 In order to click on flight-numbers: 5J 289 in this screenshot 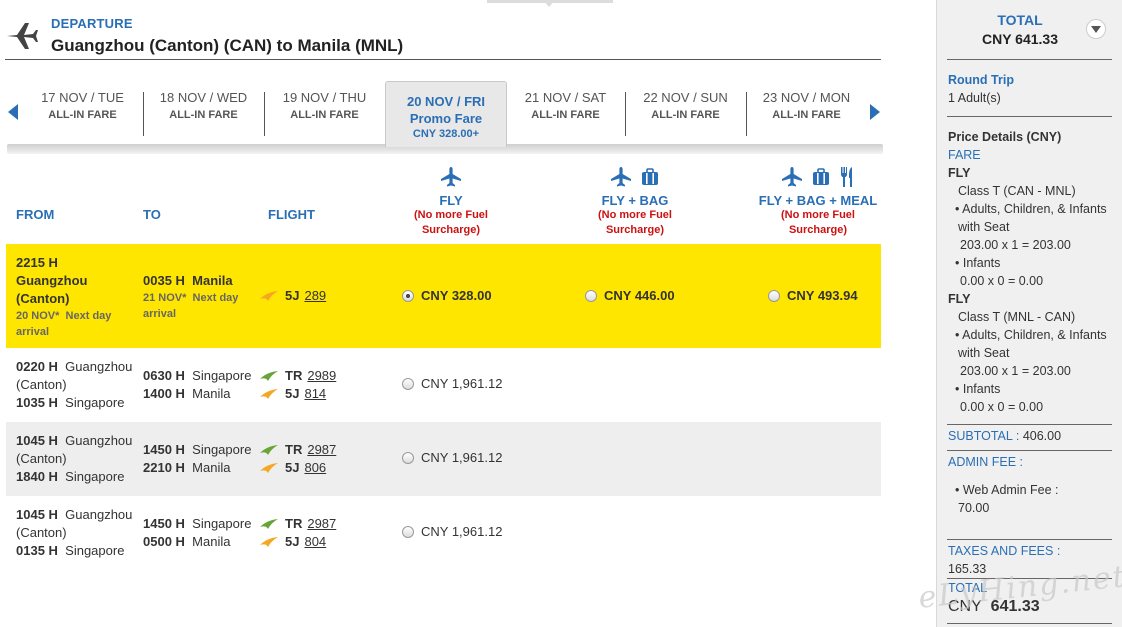, I will do `click(292, 296)`.